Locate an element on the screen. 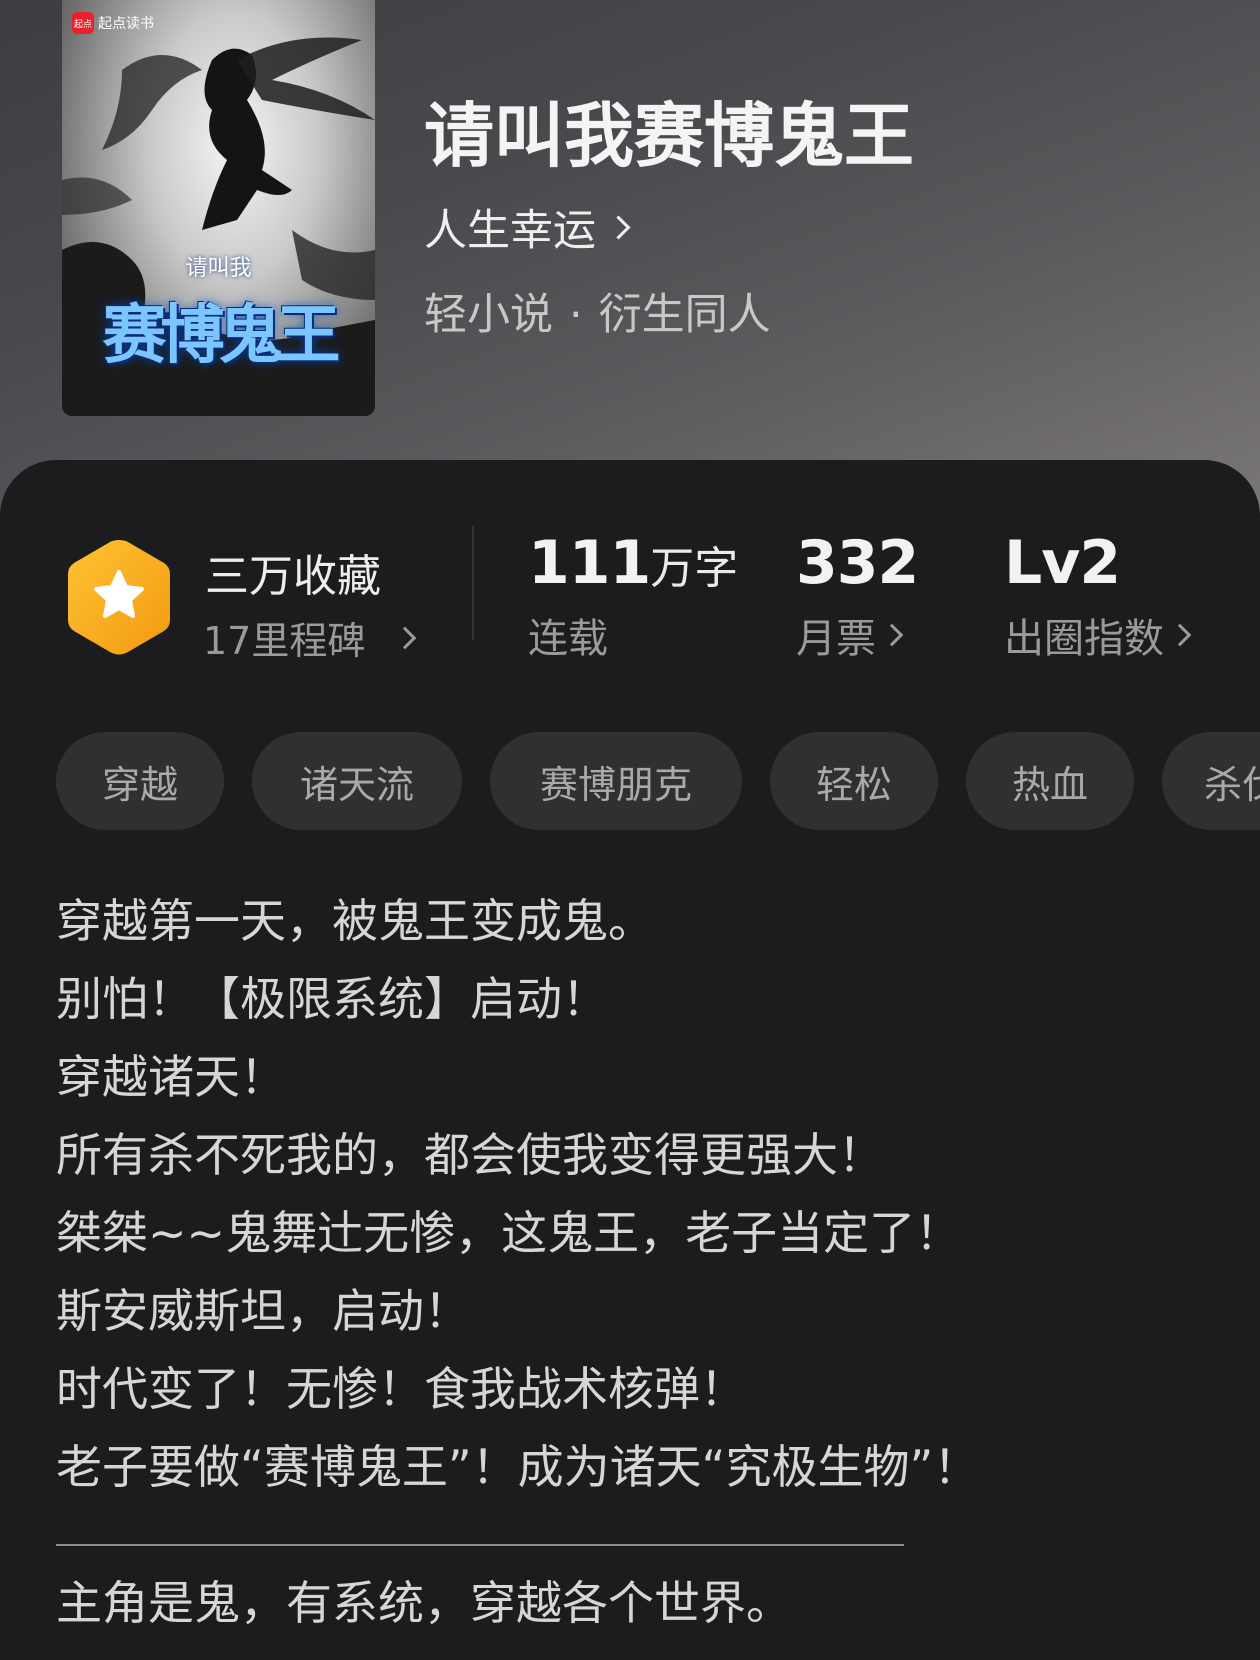 The image size is (1260, 1660). tag-chip: 杀伐 is located at coordinates (1211, 781).